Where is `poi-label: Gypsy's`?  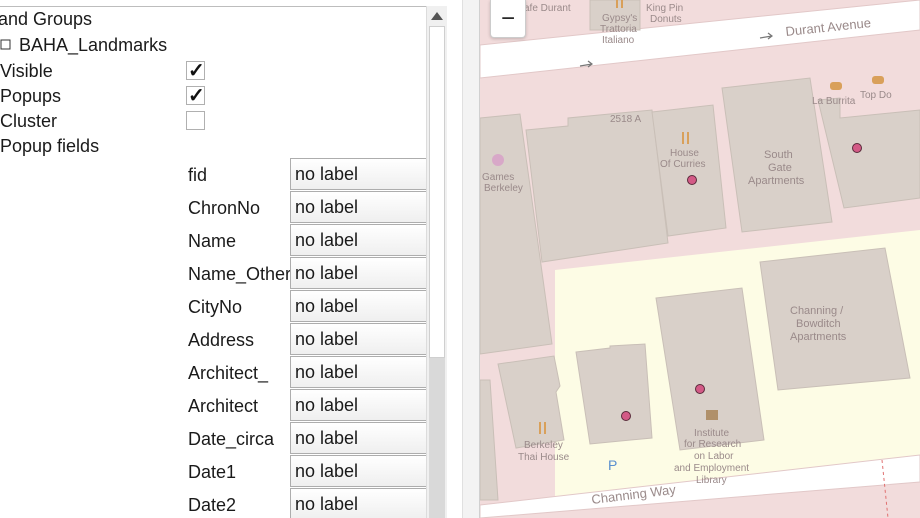 poi-label: Gypsy's is located at coordinates (619, 18).